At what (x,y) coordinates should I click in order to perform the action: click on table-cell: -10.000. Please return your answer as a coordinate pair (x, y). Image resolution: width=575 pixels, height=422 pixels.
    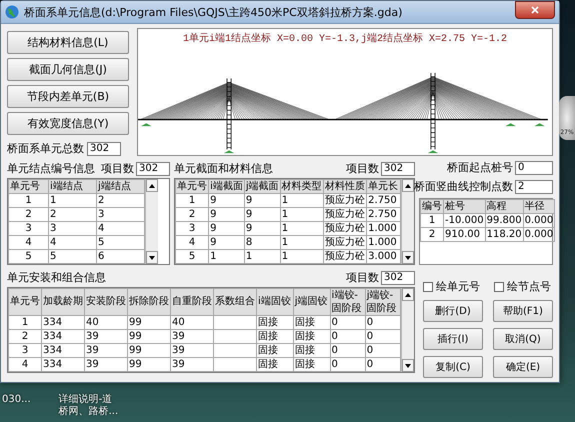
    Looking at the image, I should click on (465, 221).